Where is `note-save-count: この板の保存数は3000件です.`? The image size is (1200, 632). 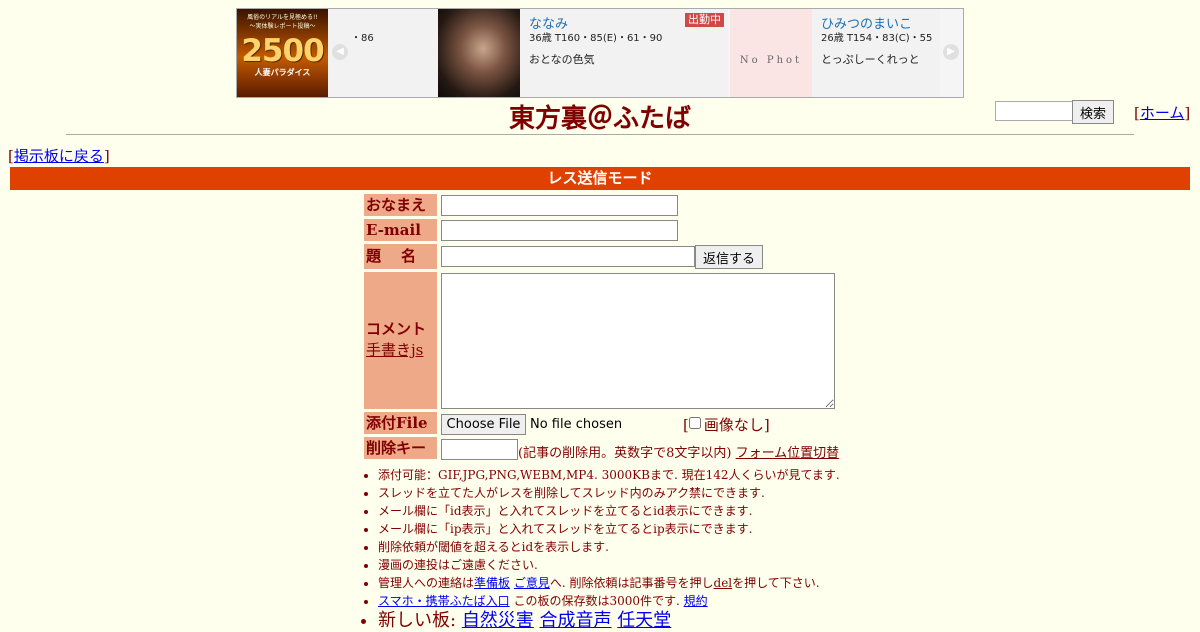 note-save-count: この板の保存数は3000件です. is located at coordinates (596, 601).